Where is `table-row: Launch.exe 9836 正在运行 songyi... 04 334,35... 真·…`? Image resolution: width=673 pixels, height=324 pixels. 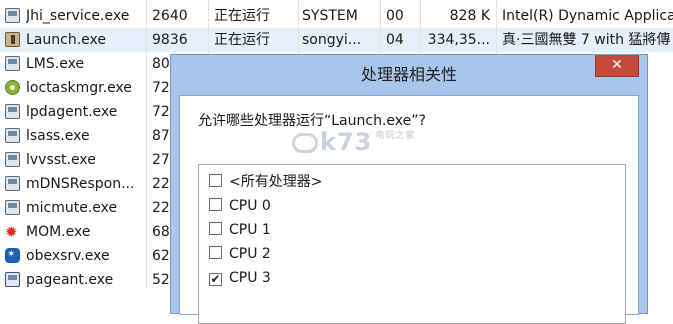
table-row: Launch.exe 9836 正在运行 songyi... 04 334,35... 真·… is located at coordinates (336, 40).